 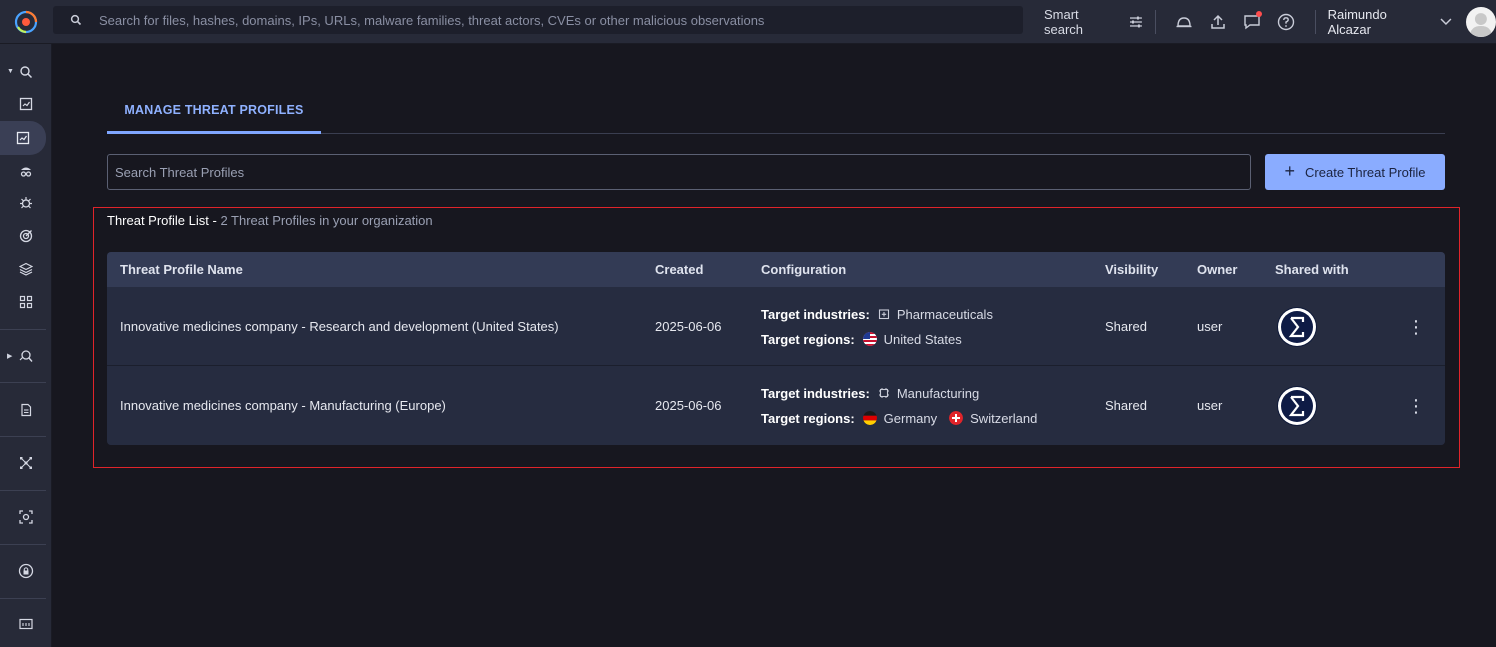 I want to click on help-button, so click(x=1286, y=22).